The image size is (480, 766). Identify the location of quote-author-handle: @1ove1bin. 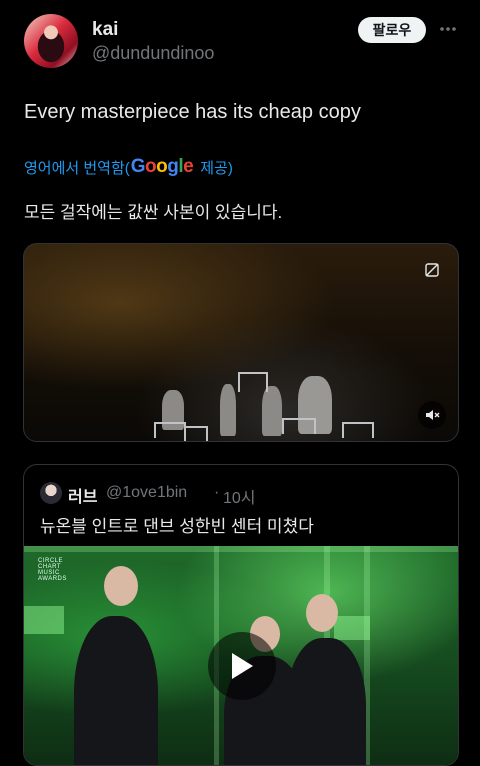
(146, 493).